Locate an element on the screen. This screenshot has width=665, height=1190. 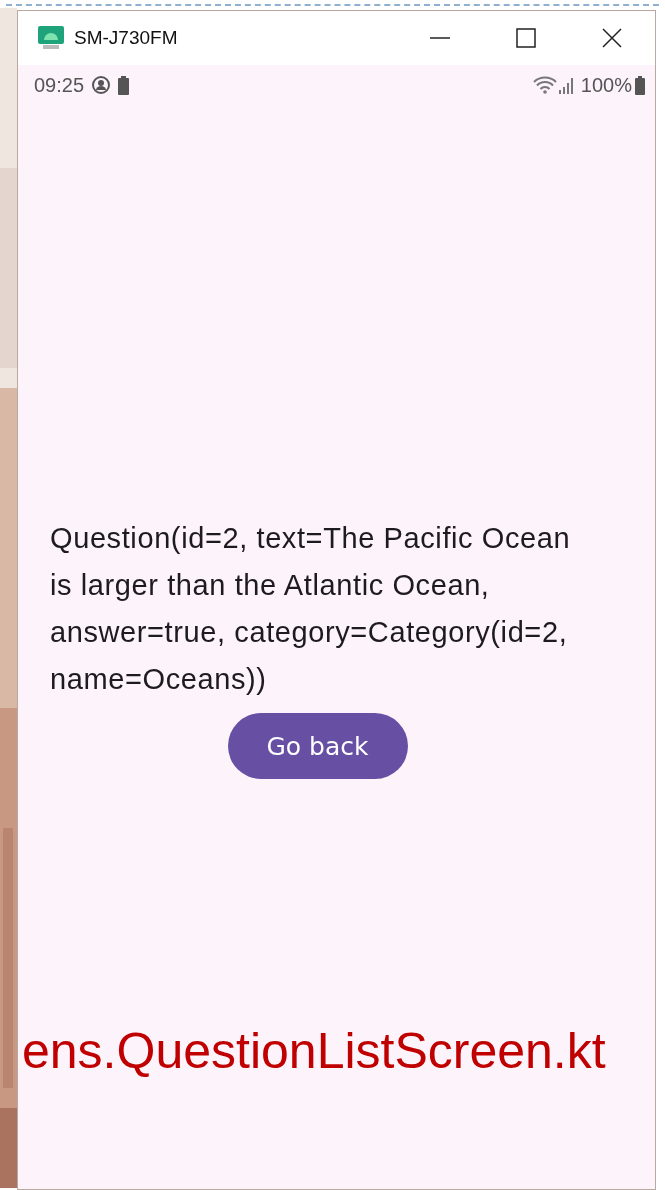
battery-percent: 100% is located at coordinates (606, 85).